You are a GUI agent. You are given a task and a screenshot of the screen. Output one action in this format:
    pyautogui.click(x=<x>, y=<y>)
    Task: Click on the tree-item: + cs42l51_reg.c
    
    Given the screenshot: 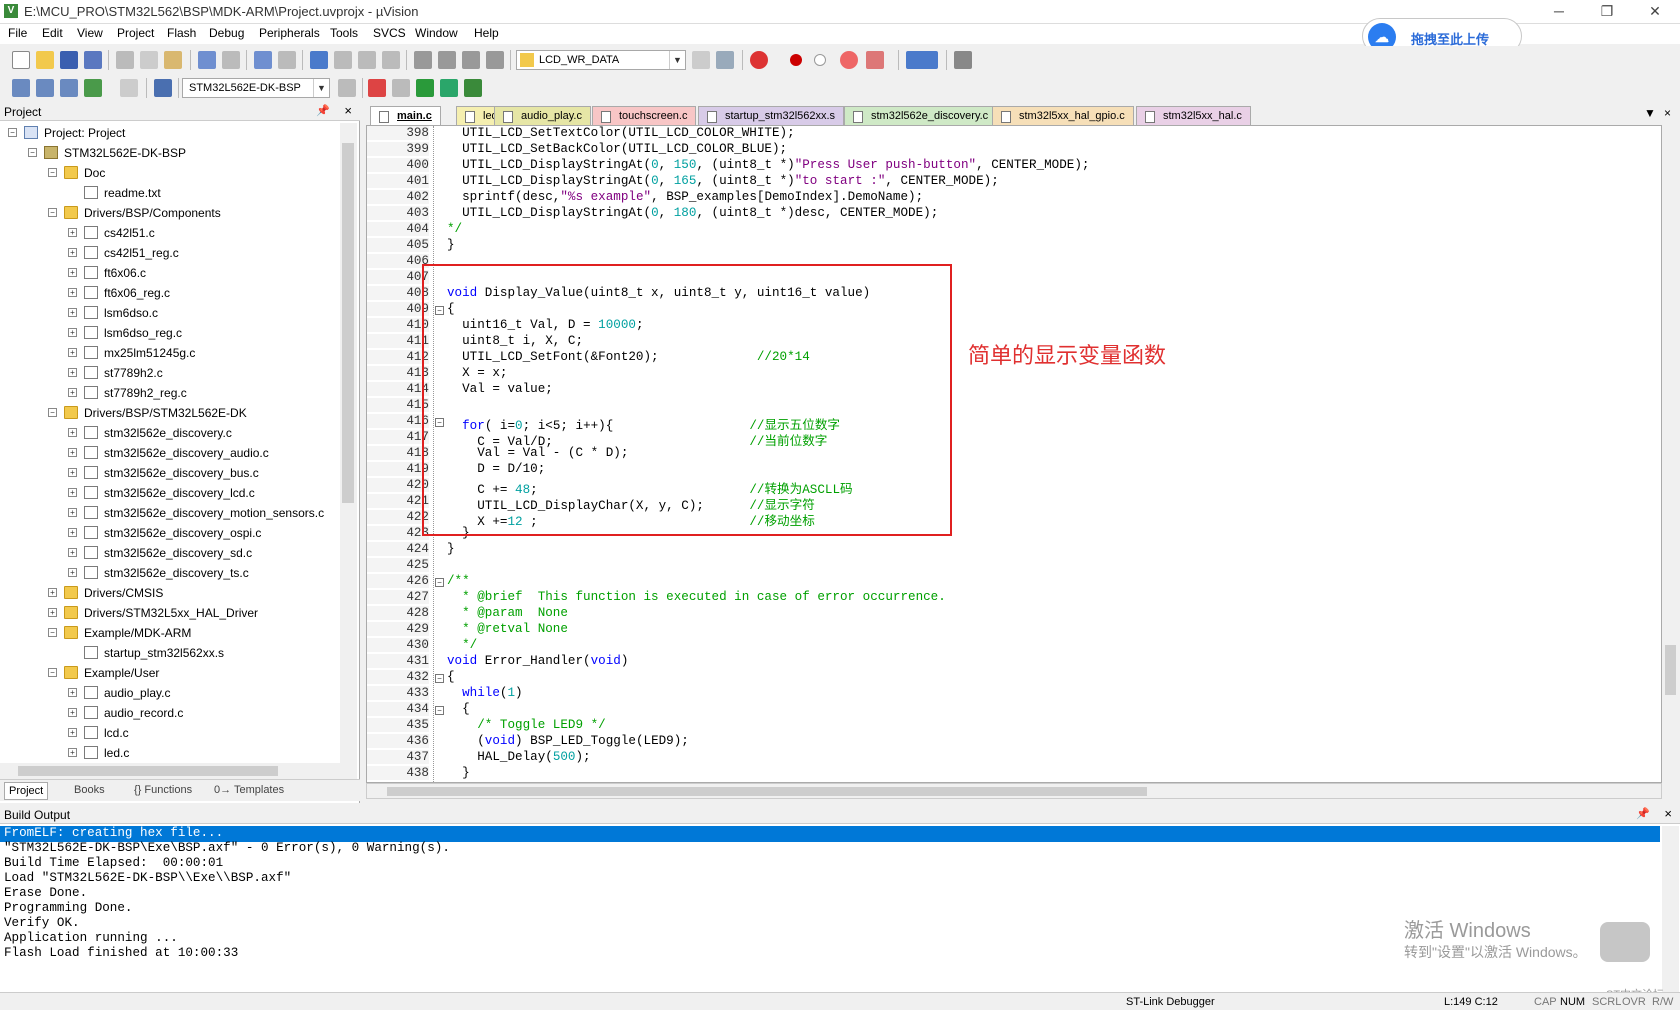 What is the action you would take?
    pyautogui.click(x=170, y=253)
    